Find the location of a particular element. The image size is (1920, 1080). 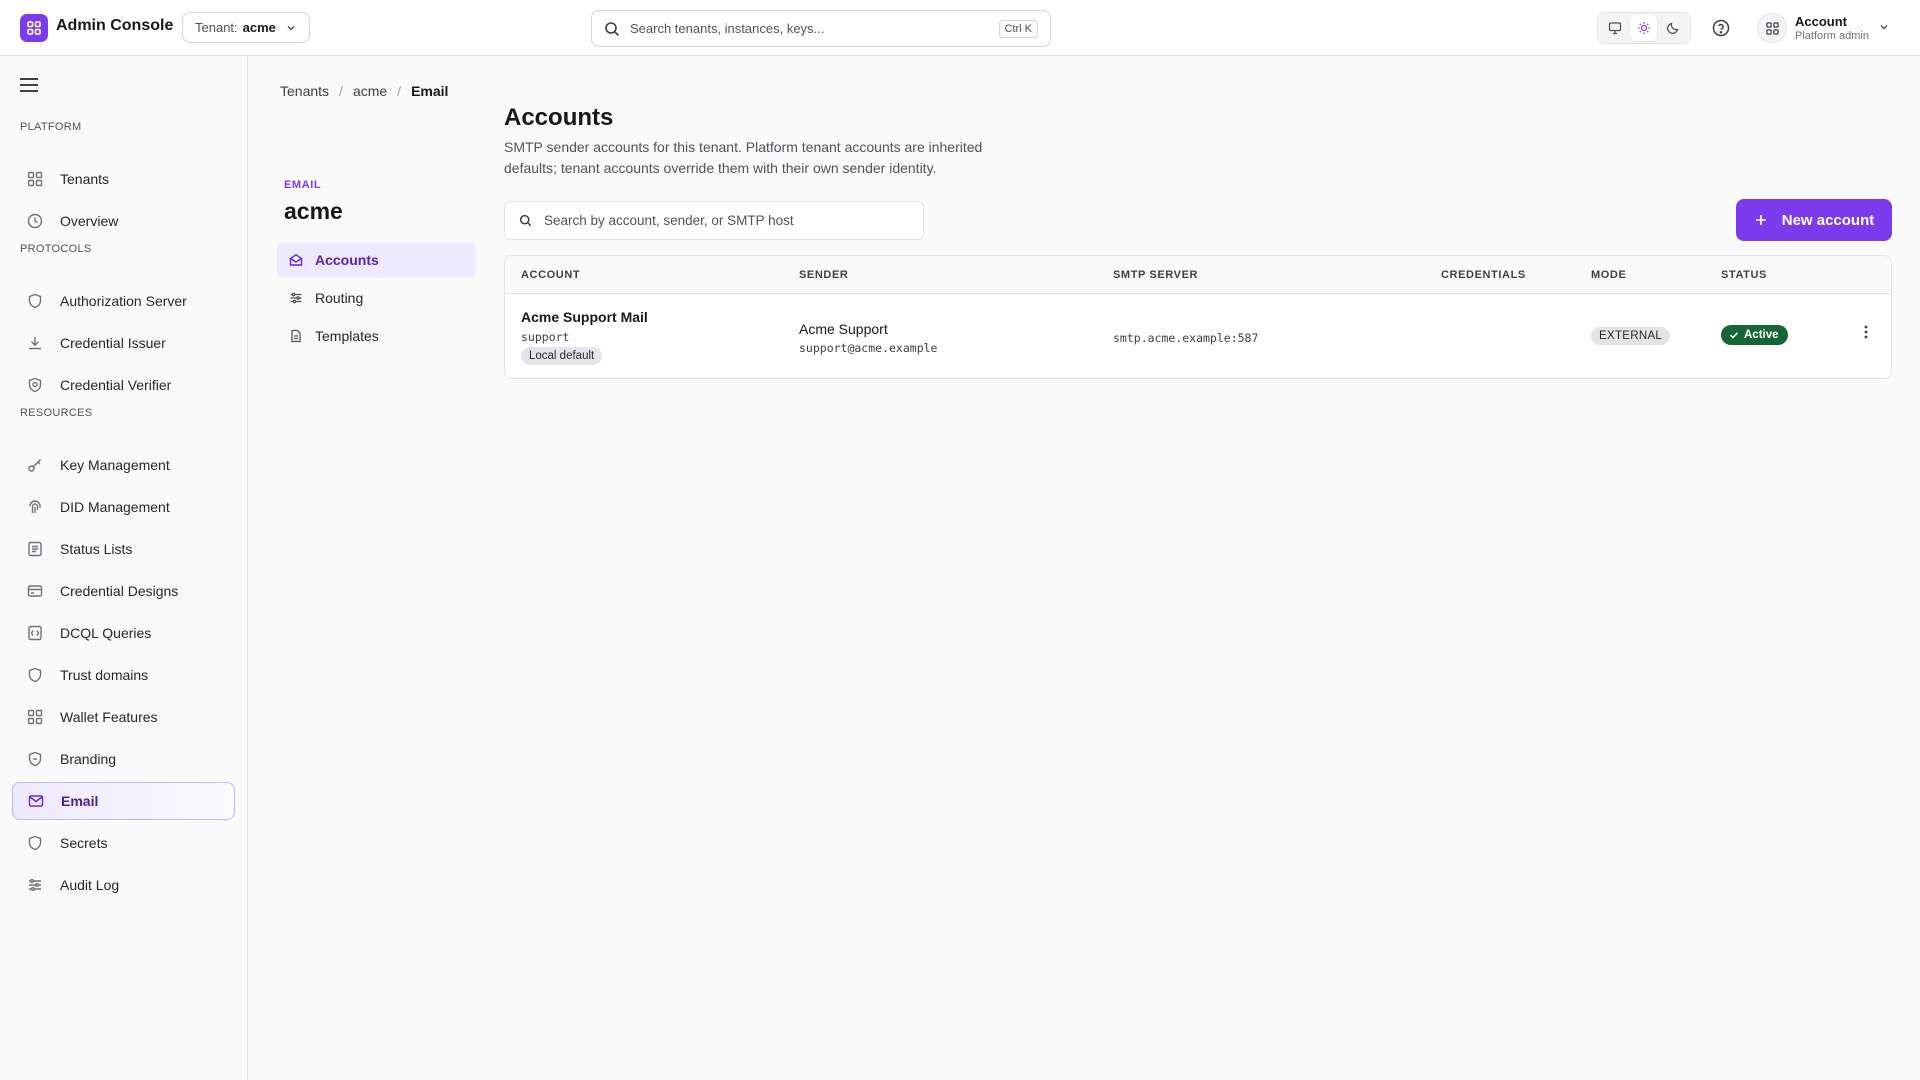

subnav-eyebrow: EMAIL is located at coordinates (303, 185).